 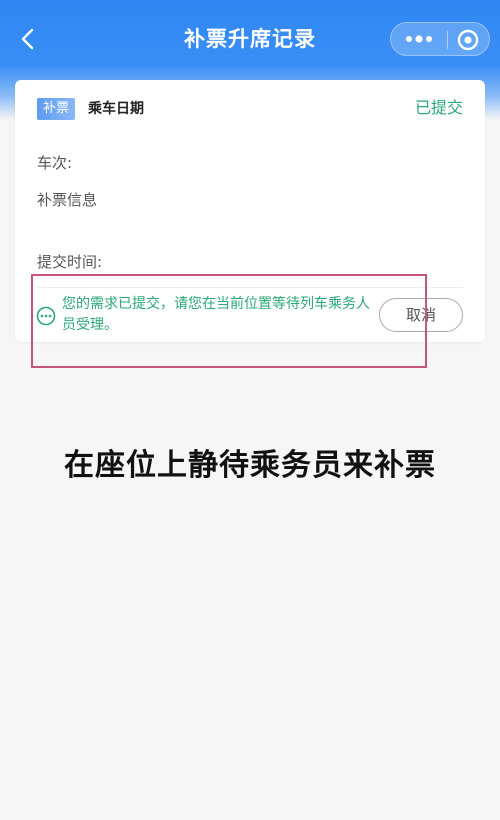 What do you see at coordinates (216, 314) in the screenshot?
I see `status-notice: 您的需求已提交，请您在当前位置等待列车乘务人员受理。` at bounding box center [216, 314].